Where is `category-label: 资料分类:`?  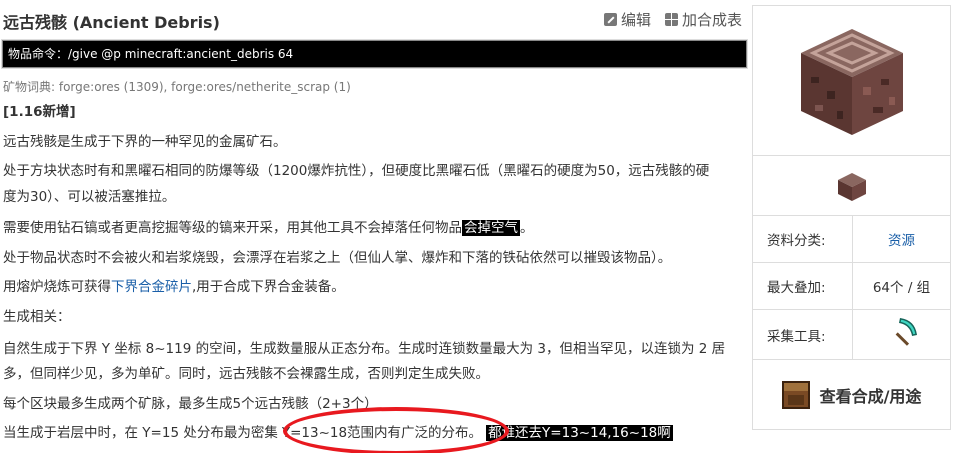
category-label: 资料分类: is located at coordinates (803, 239).